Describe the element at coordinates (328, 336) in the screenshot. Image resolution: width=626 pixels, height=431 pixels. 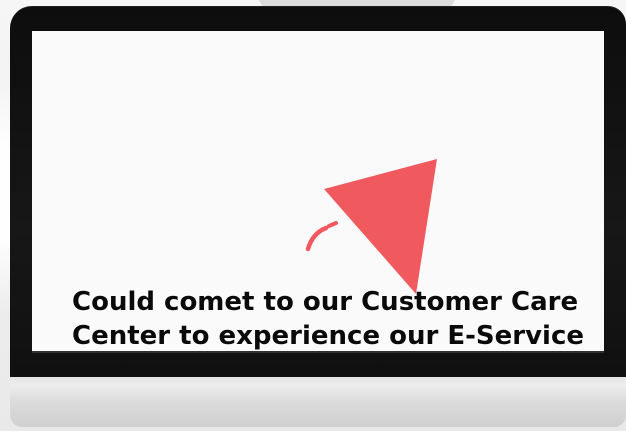
I see `headline-line-2: Center to experience our E-Service` at that location.